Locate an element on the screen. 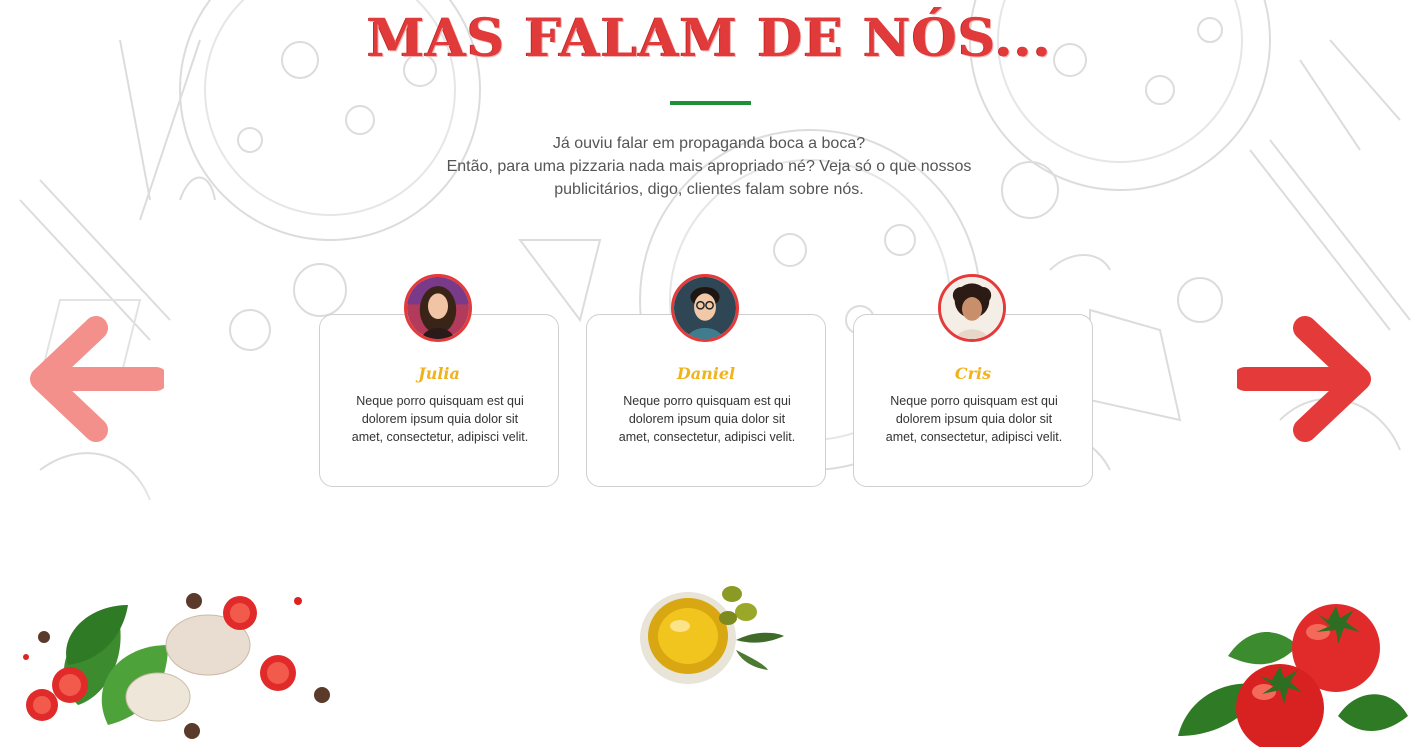 The height and width of the screenshot is (747, 1419). arrow-left-icon is located at coordinates (99, 379).